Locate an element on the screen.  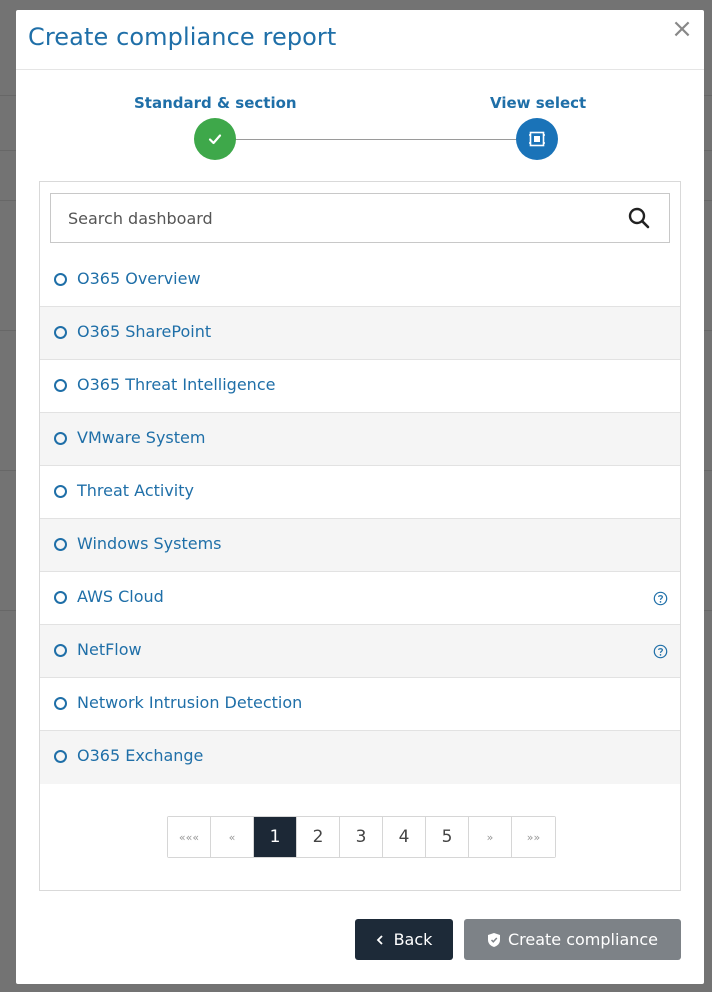
list-item: Windows Systems is located at coordinates (360, 545).